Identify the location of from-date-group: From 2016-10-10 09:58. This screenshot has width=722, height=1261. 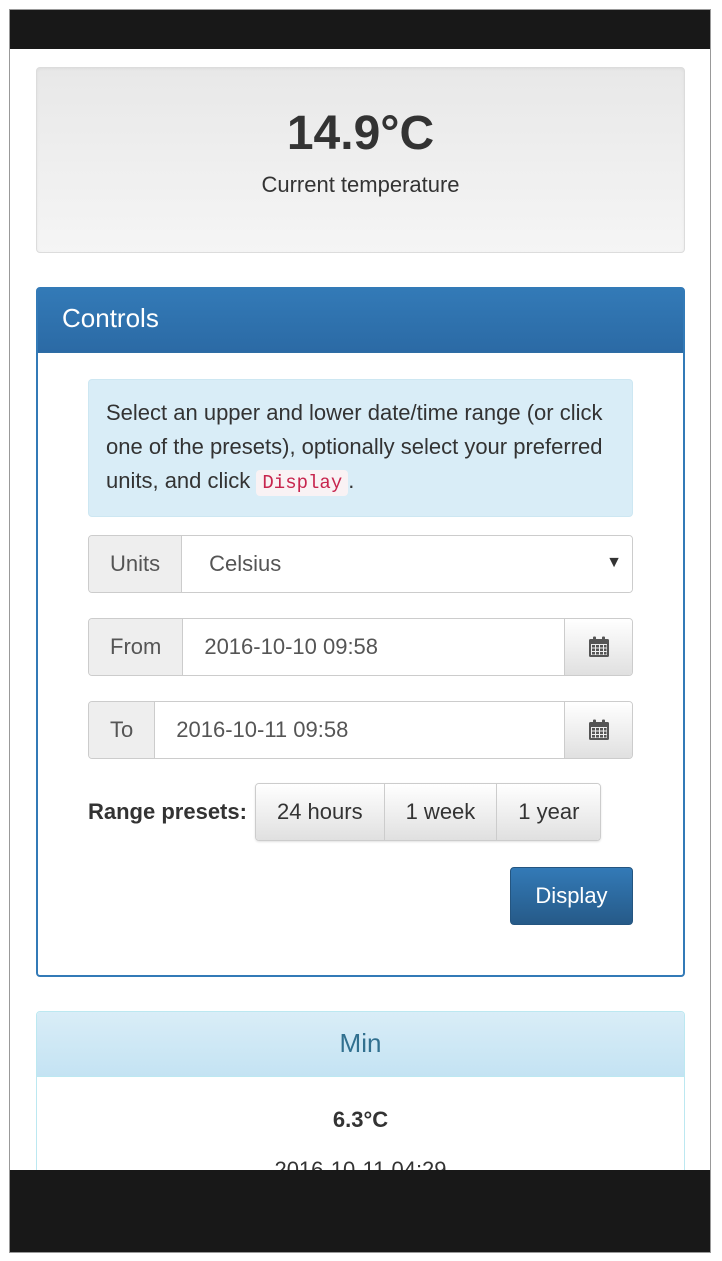
(360, 647).